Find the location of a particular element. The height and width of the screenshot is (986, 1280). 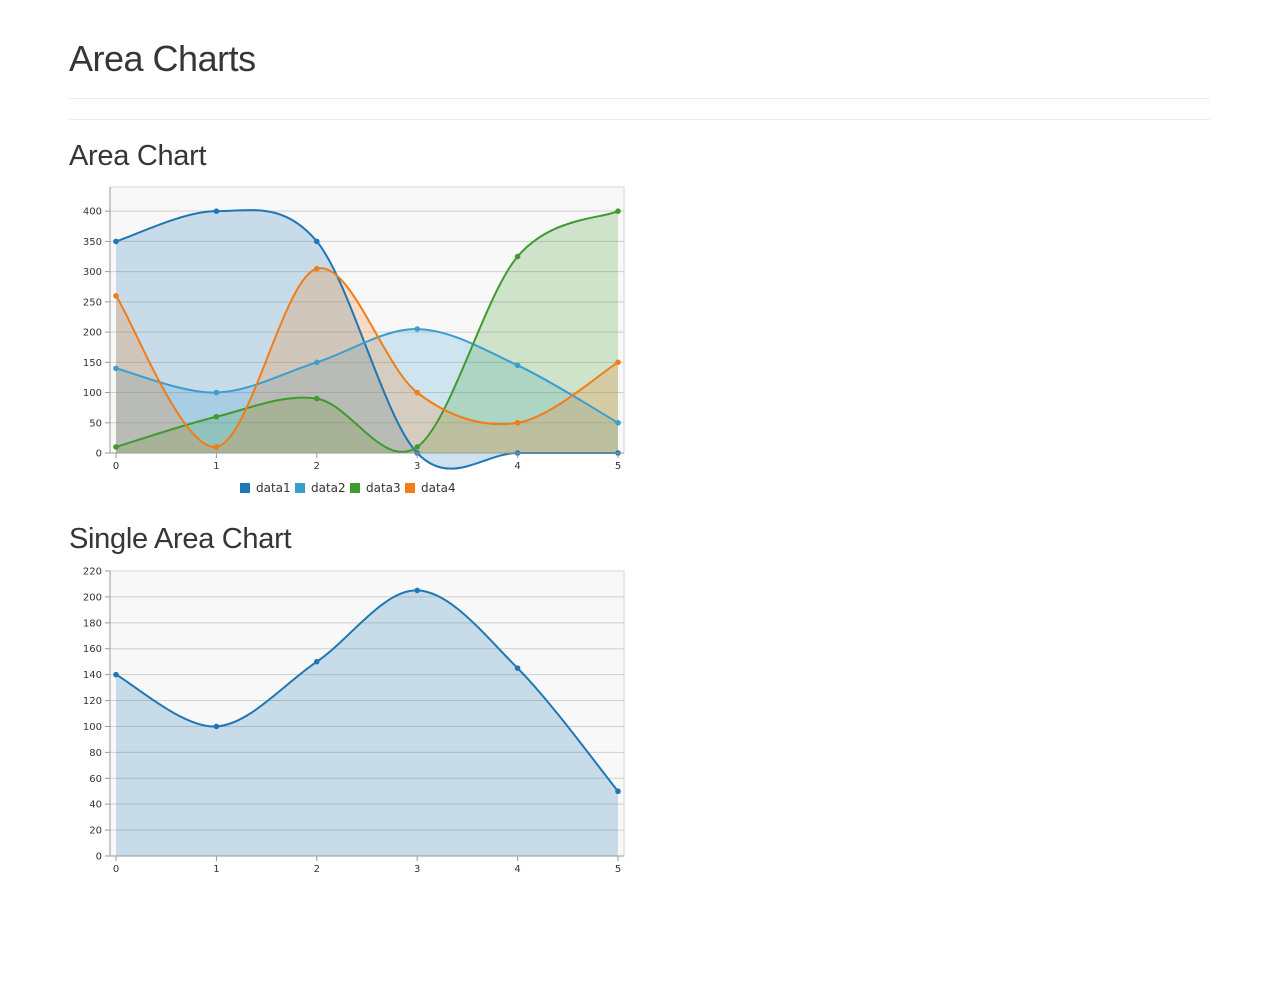

legend-label: data1 is located at coordinates (273, 488).